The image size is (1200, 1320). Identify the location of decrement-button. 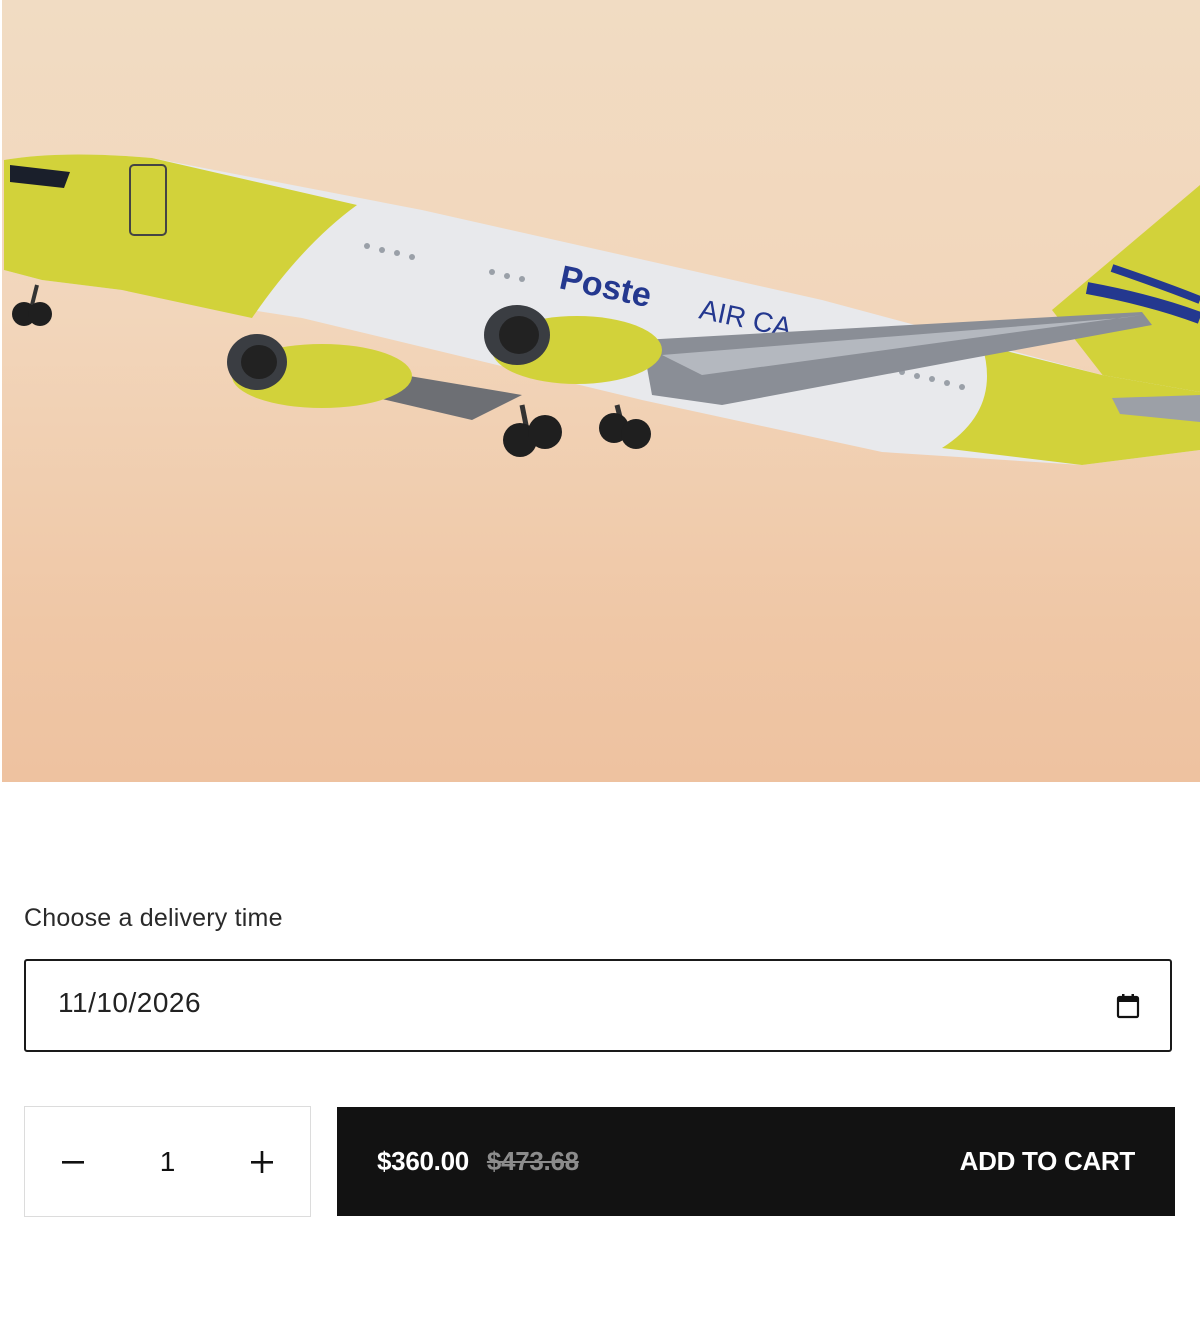
(73, 1161).